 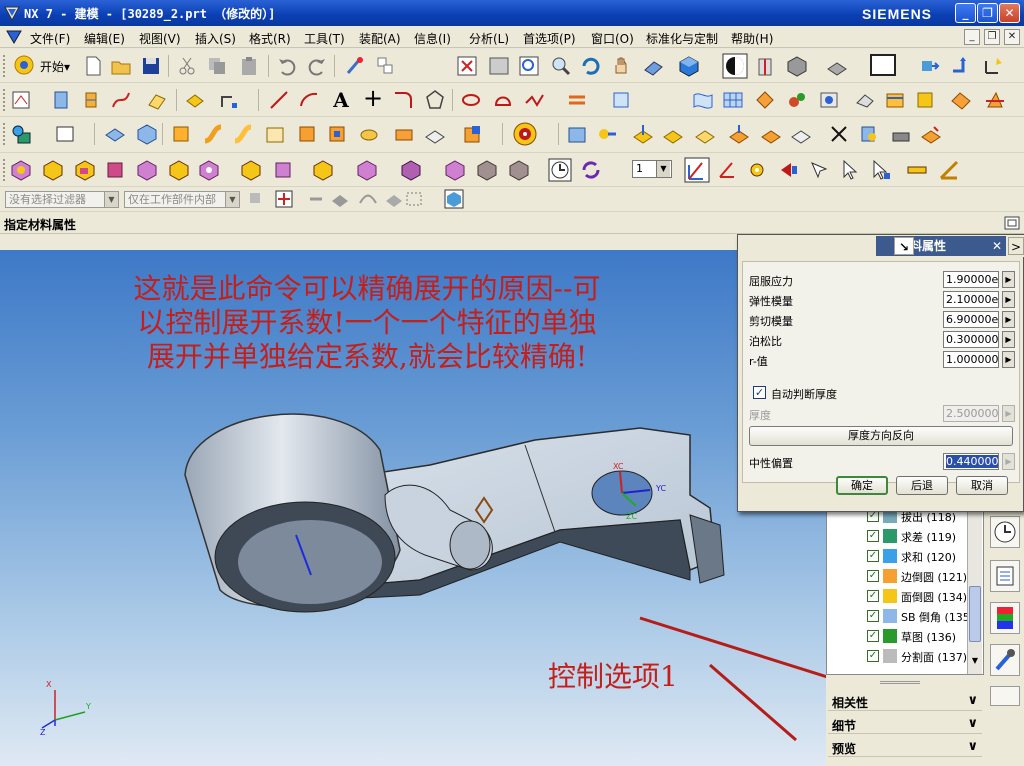 What do you see at coordinates (324, 38) in the screenshot?
I see `menu-tools: 工具(T)` at bounding box center [324, 38].